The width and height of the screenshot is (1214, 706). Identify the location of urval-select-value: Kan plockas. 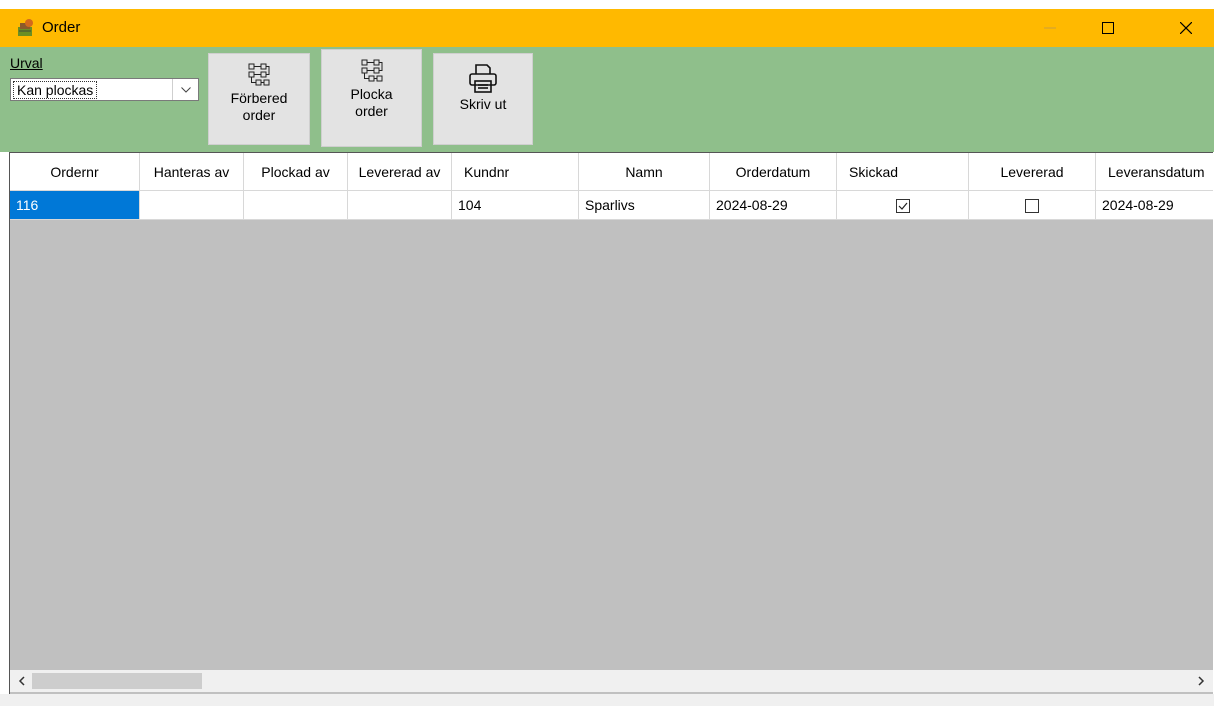
(55, 90).